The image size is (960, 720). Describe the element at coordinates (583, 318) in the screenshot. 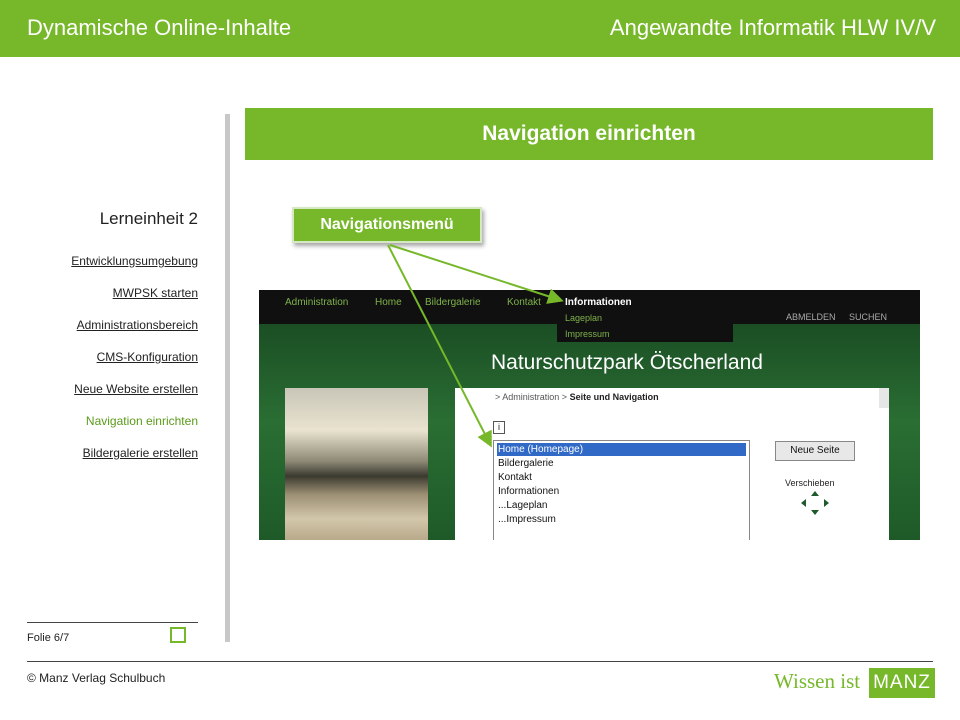

I see `cms-submenu-lageplan: Lageplan` at that location.